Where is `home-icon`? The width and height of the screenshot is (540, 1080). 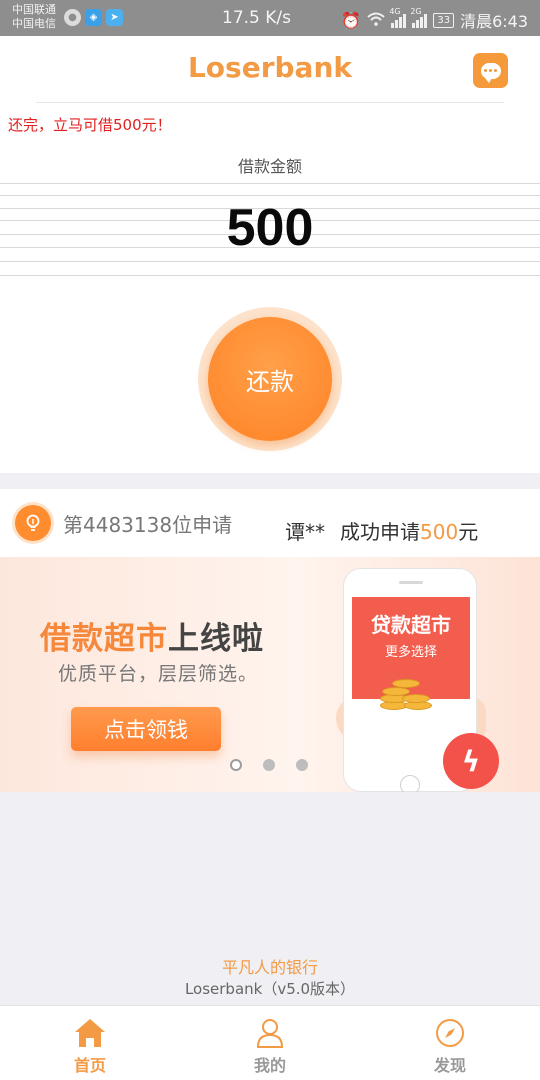
home-icon is located at coordinates (90, 1033).